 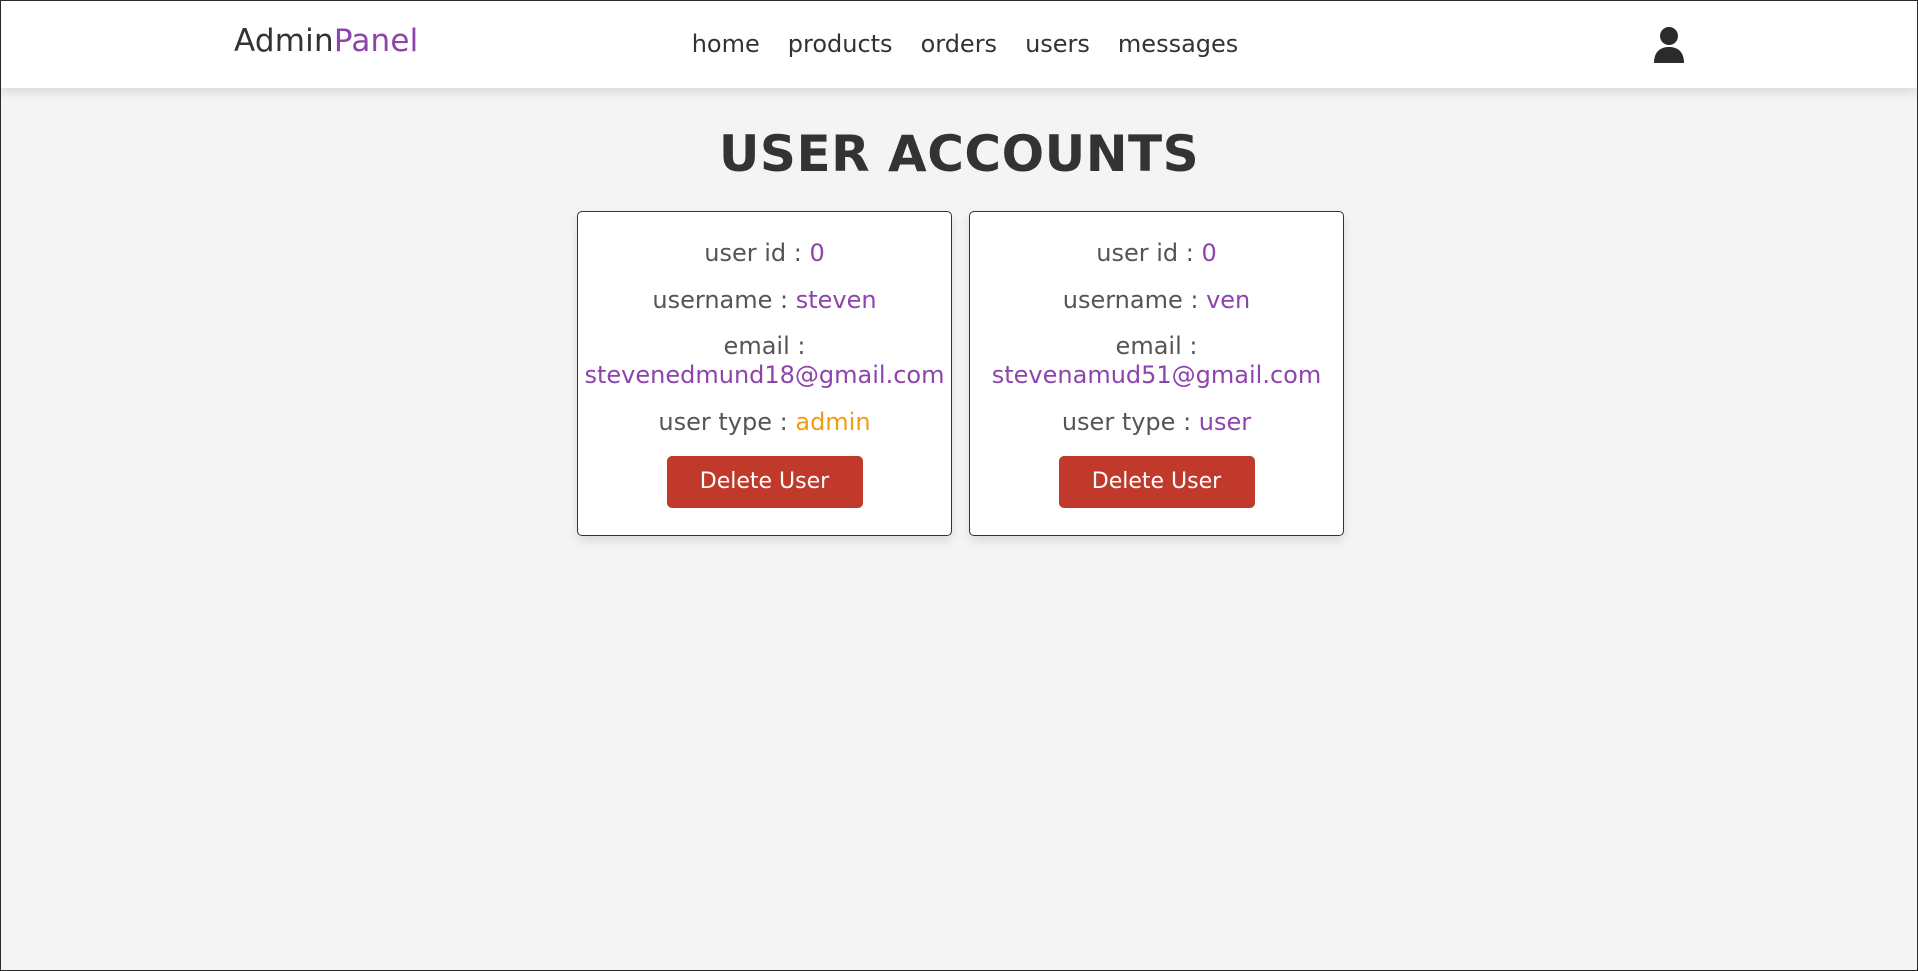 I want to click on username-field: username : ven, so click(x=1156, y=300).